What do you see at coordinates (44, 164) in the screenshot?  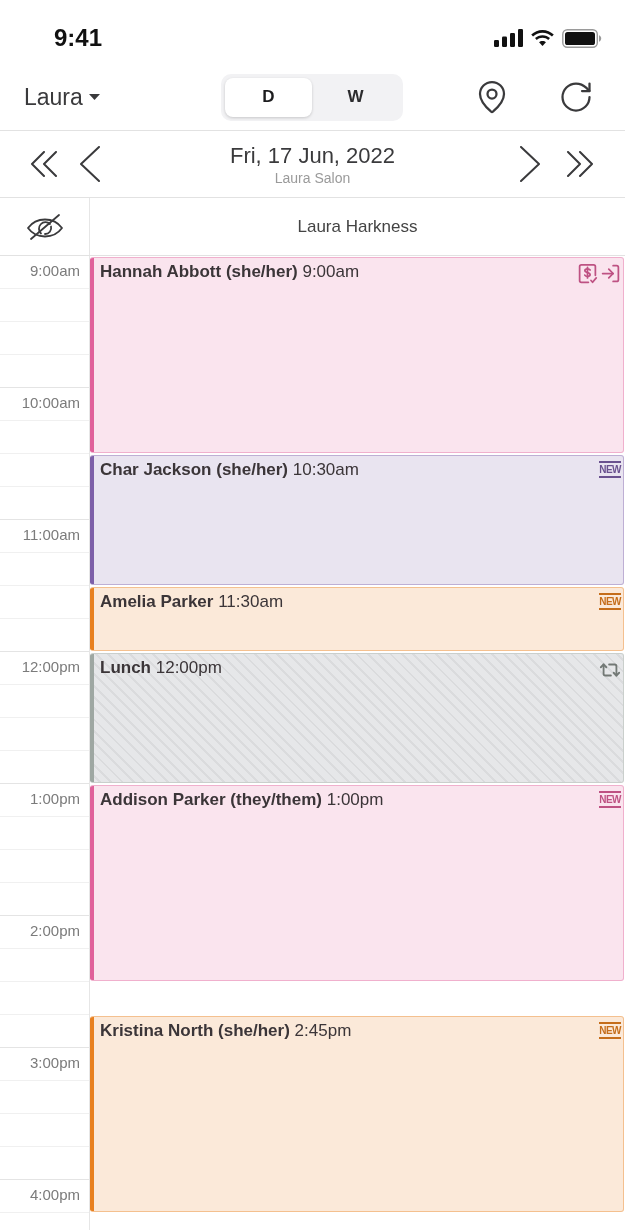 I see `double-chevron-left-icon` at bounding box center [44, 164].